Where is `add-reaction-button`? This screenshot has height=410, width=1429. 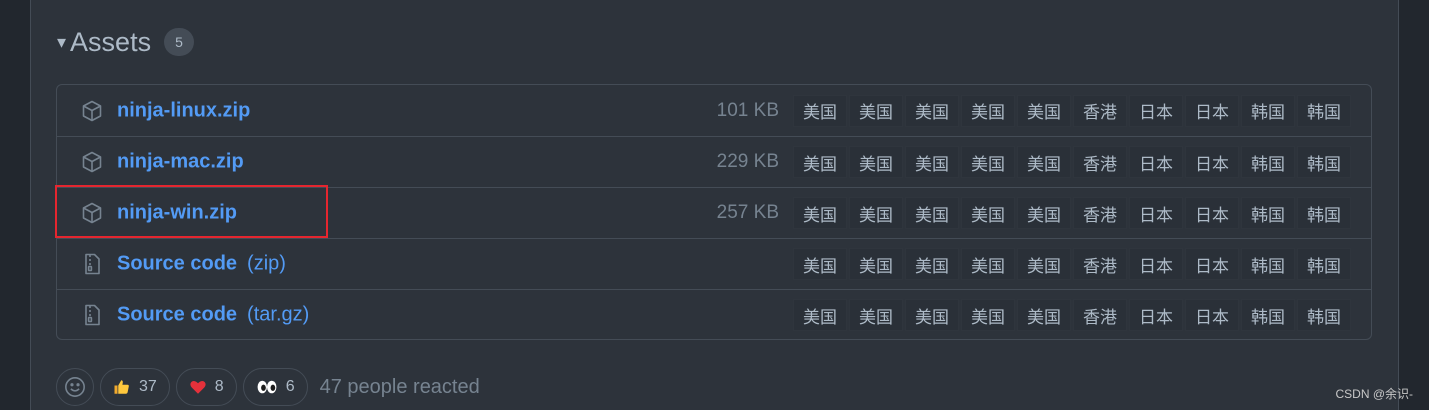 add-reaction-button is located at coordinates (75, 387).